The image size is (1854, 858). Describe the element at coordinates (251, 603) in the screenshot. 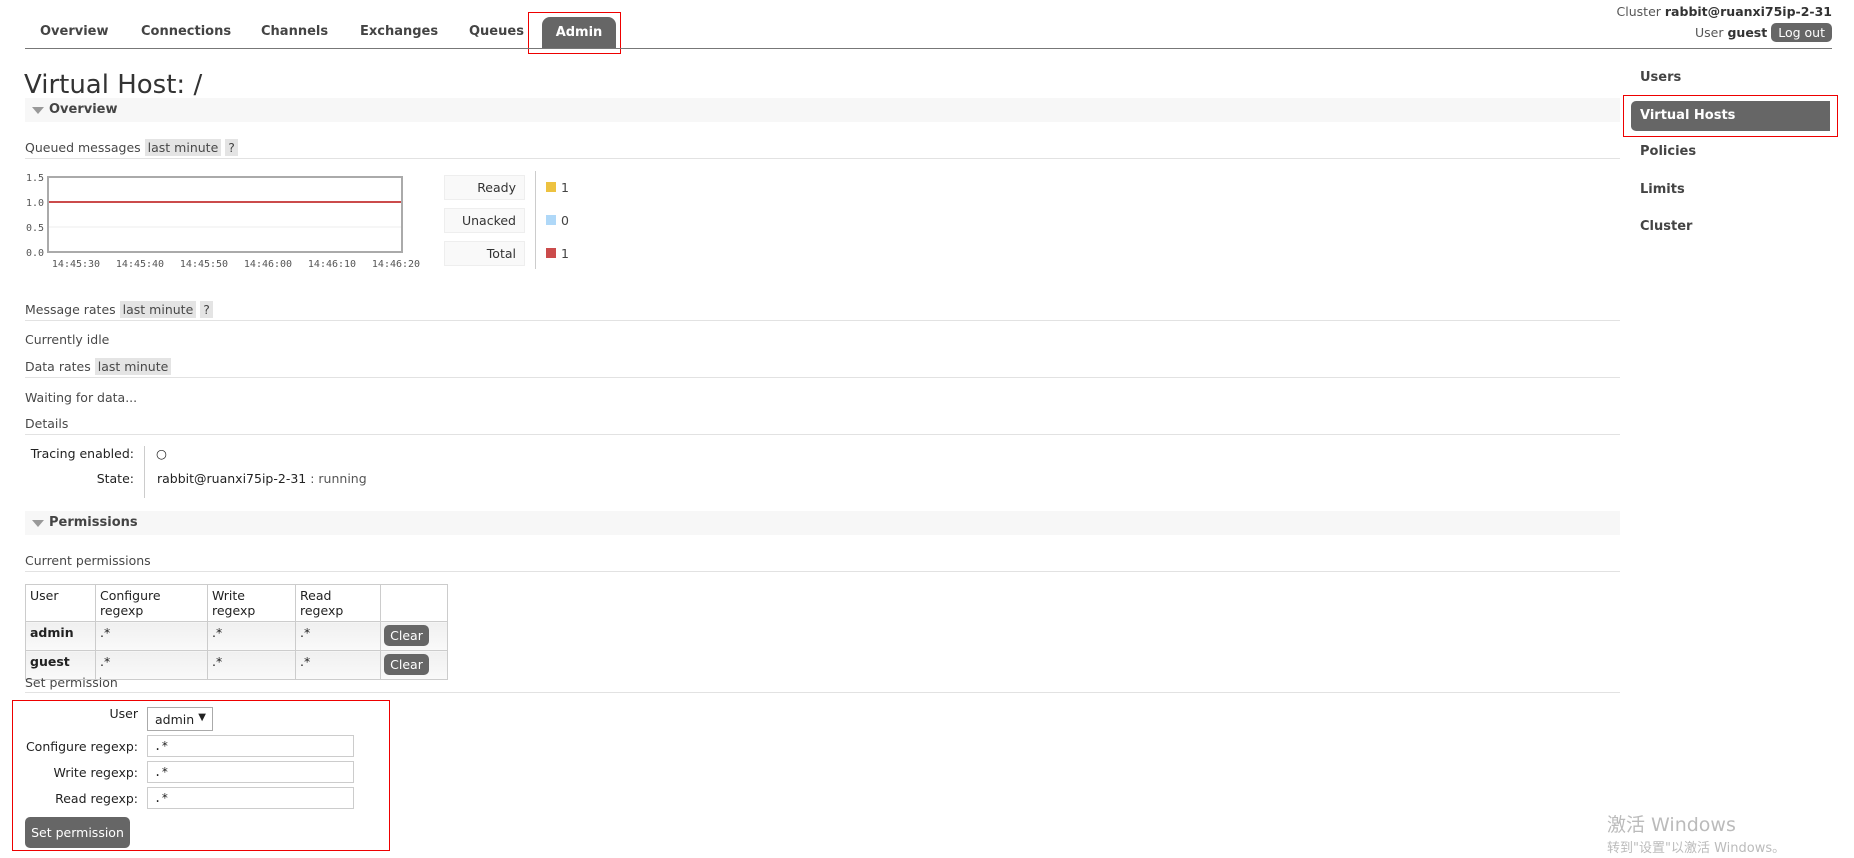

I see `column-header: Write regexp` at that location.